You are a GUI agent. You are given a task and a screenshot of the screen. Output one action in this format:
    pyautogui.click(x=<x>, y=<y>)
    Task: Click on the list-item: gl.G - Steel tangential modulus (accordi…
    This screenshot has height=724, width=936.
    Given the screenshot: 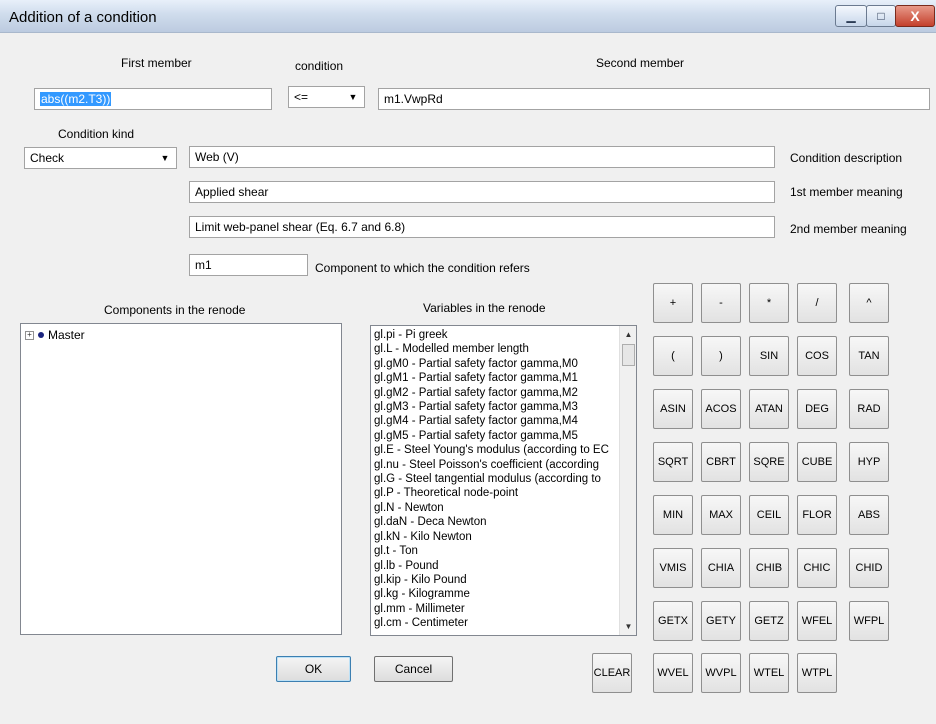 What is the action you would take?
    pyautogui.click(x=496, y=479)
    